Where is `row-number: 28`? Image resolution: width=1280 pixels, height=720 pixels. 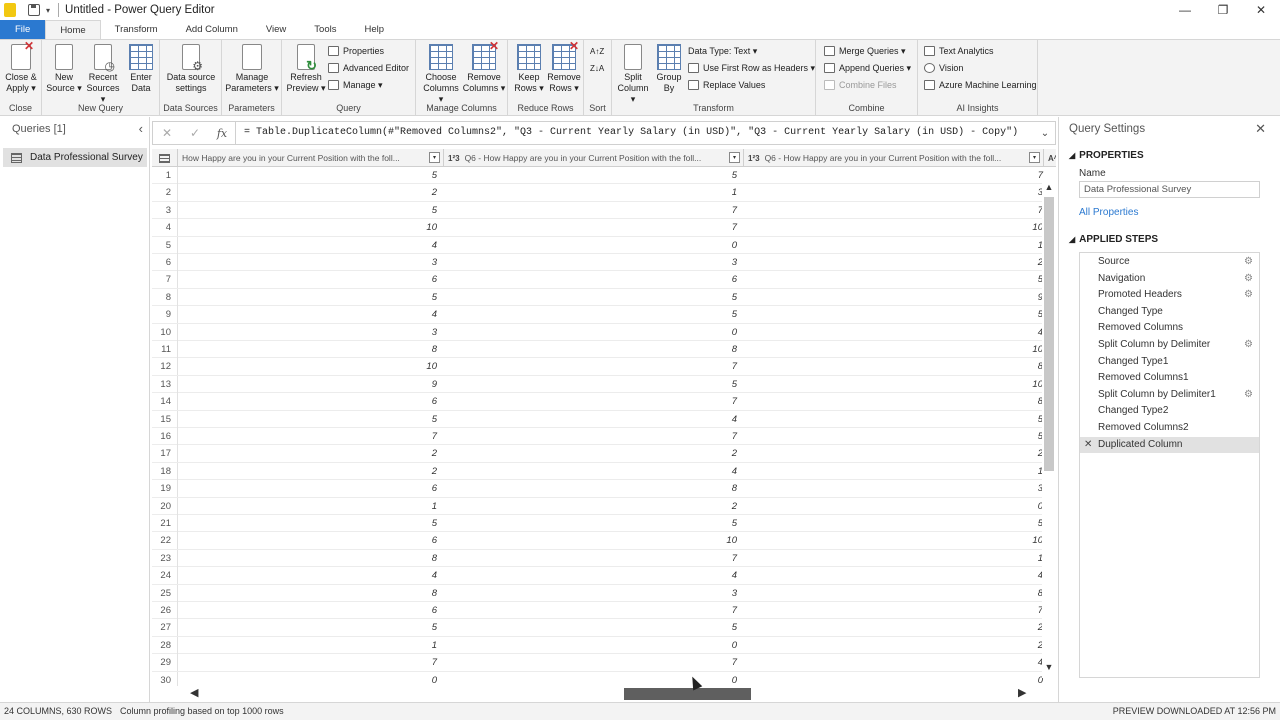
row-number: 28 is located at coordinates (165, 645).